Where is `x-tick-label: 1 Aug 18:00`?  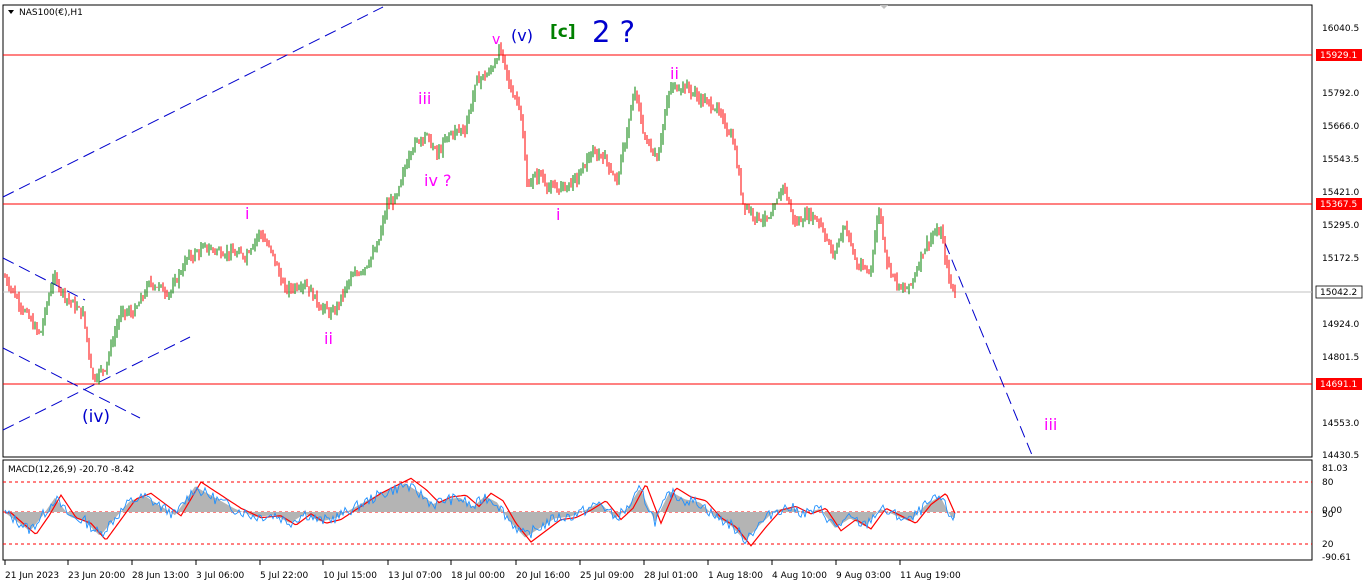 x-tick-label: 1 Aug 18:00 is located at coordinates (735, 576).